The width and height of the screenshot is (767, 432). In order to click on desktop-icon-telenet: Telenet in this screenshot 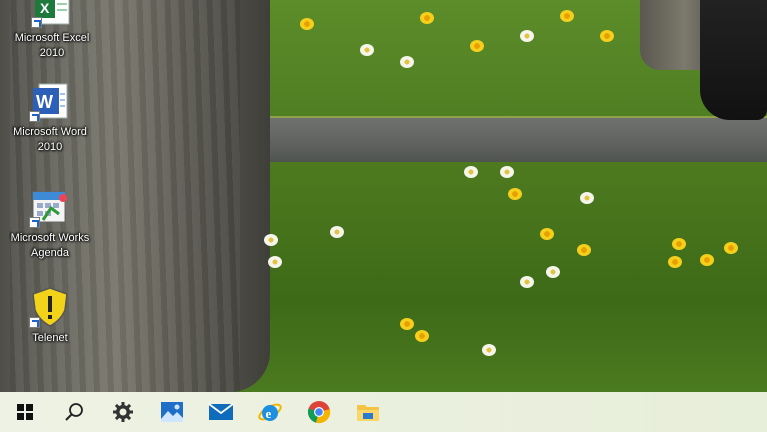, I will do `click(50, 316)`.